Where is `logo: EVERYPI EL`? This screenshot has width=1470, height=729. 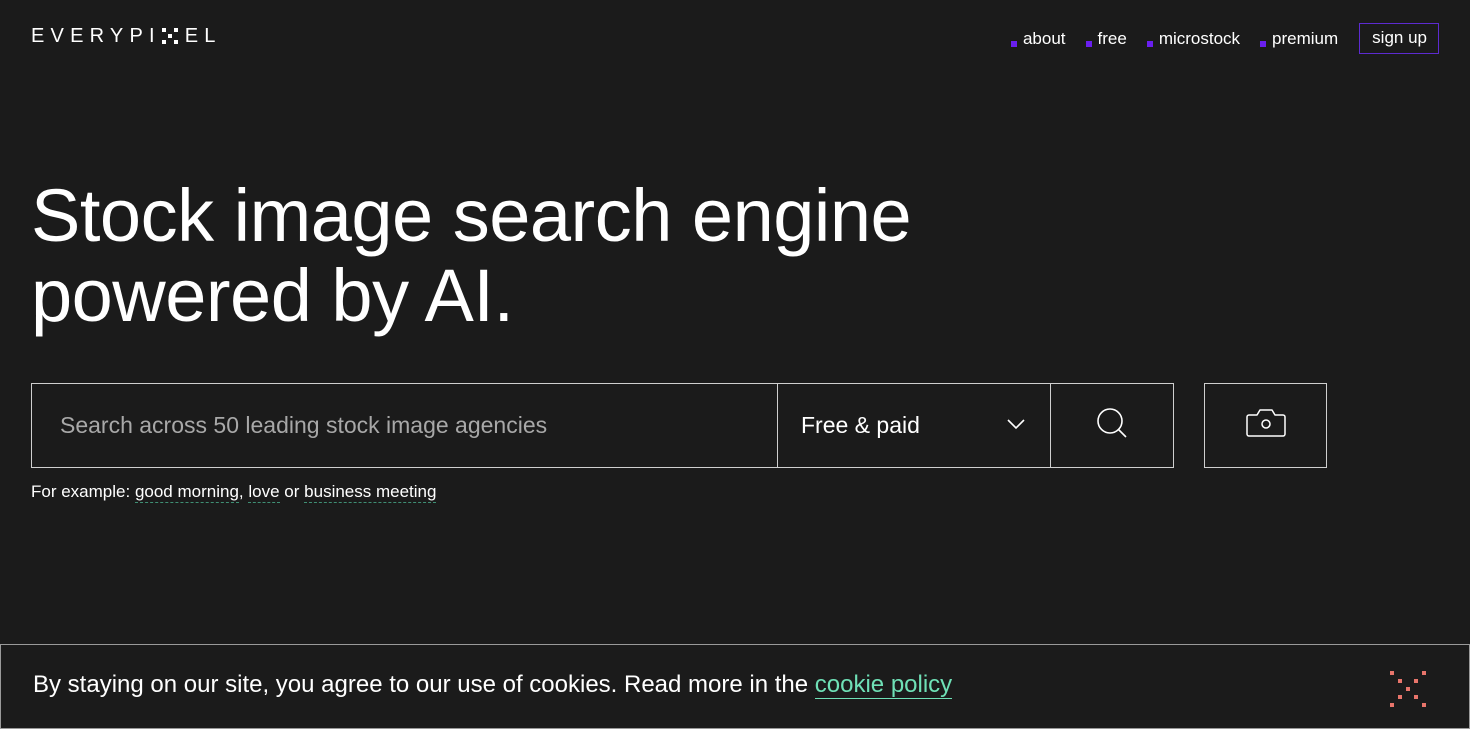 logo: EVERYPI EL is located at coordinates (126, 36).